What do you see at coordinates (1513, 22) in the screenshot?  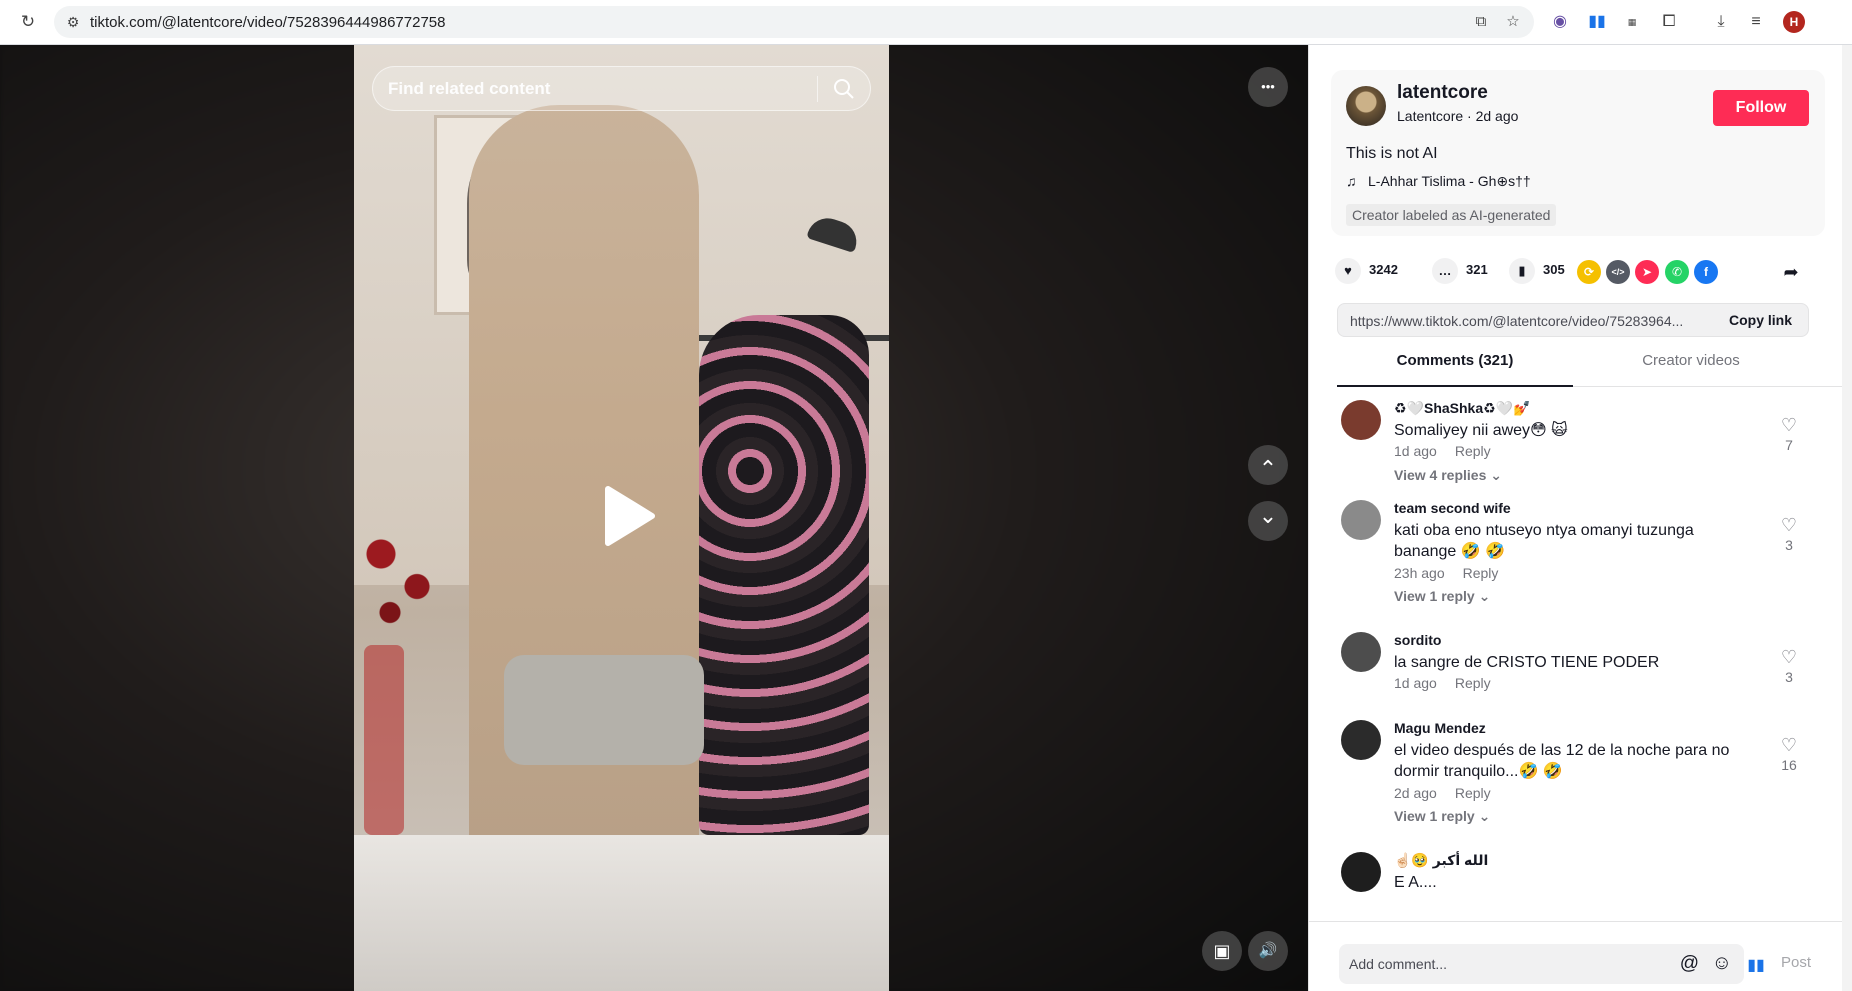 I see `bookmark-star-icon: ☆` at bounding box center [1513, 22].